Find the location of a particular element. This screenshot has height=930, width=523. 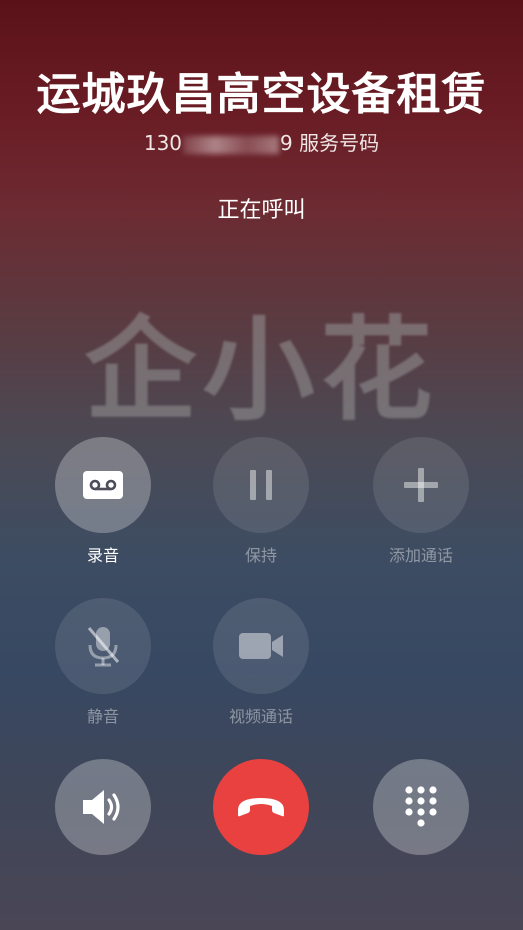

mute-button is located at coordinates (103, 646).